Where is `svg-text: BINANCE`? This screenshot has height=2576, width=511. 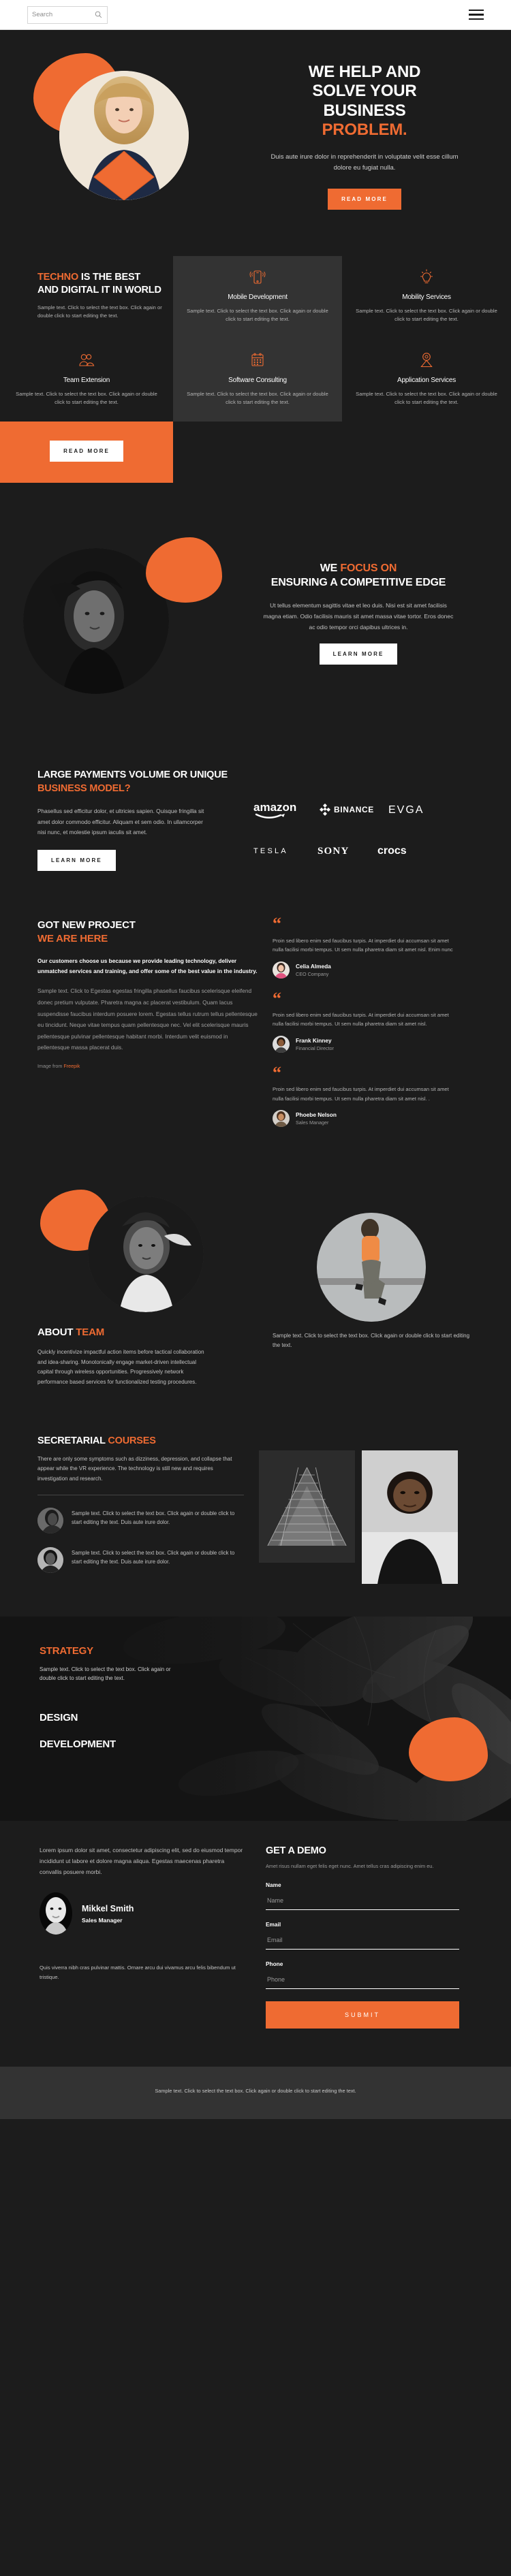
svg-text: BINANCE is located at coordinates (353, 809).